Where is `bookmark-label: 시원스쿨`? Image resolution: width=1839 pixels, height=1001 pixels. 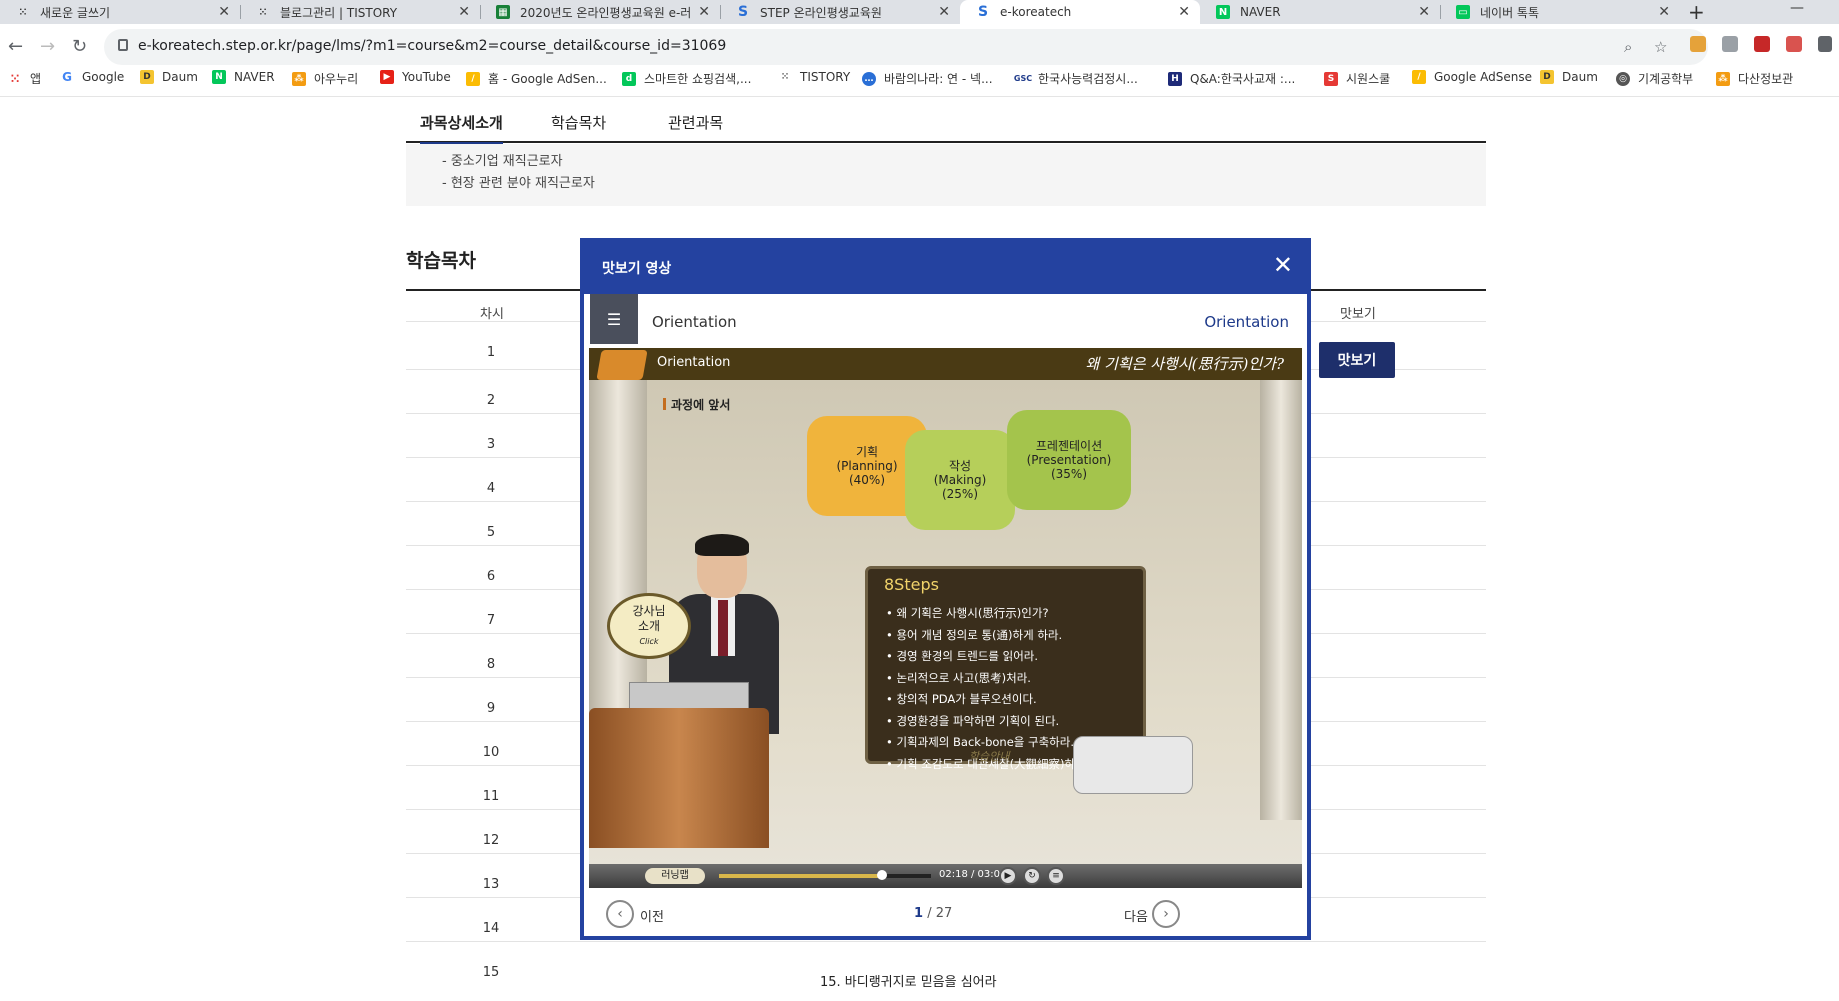
bookmark-label: 시원스쿨 is located at coordinates (1368, 79).